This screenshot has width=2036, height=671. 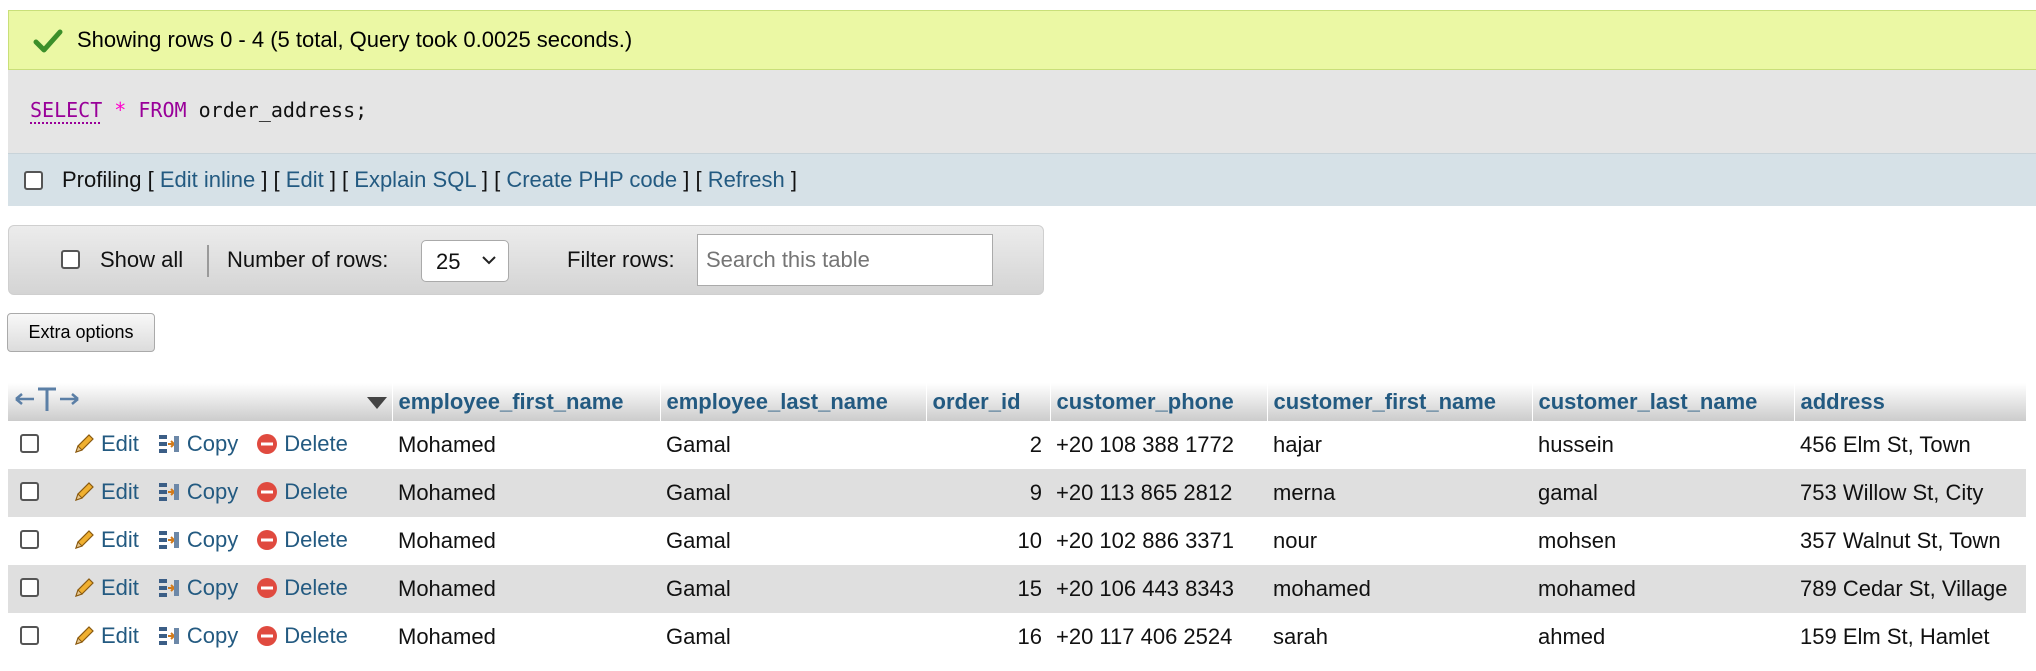 What do you see at coordinates (414, 179) in the screenshot?
I see `explain-sql-link: Explain SQL` at bounding box center [414, 179].